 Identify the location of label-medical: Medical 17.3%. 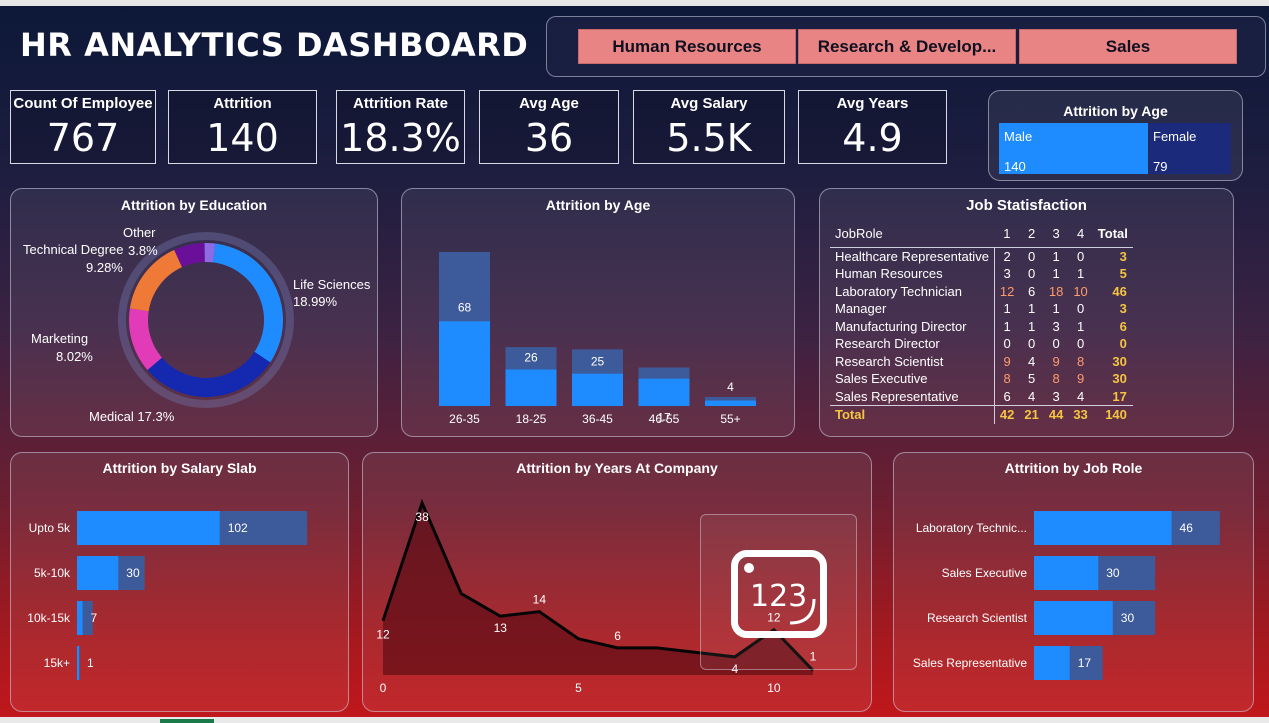
(132, 416).